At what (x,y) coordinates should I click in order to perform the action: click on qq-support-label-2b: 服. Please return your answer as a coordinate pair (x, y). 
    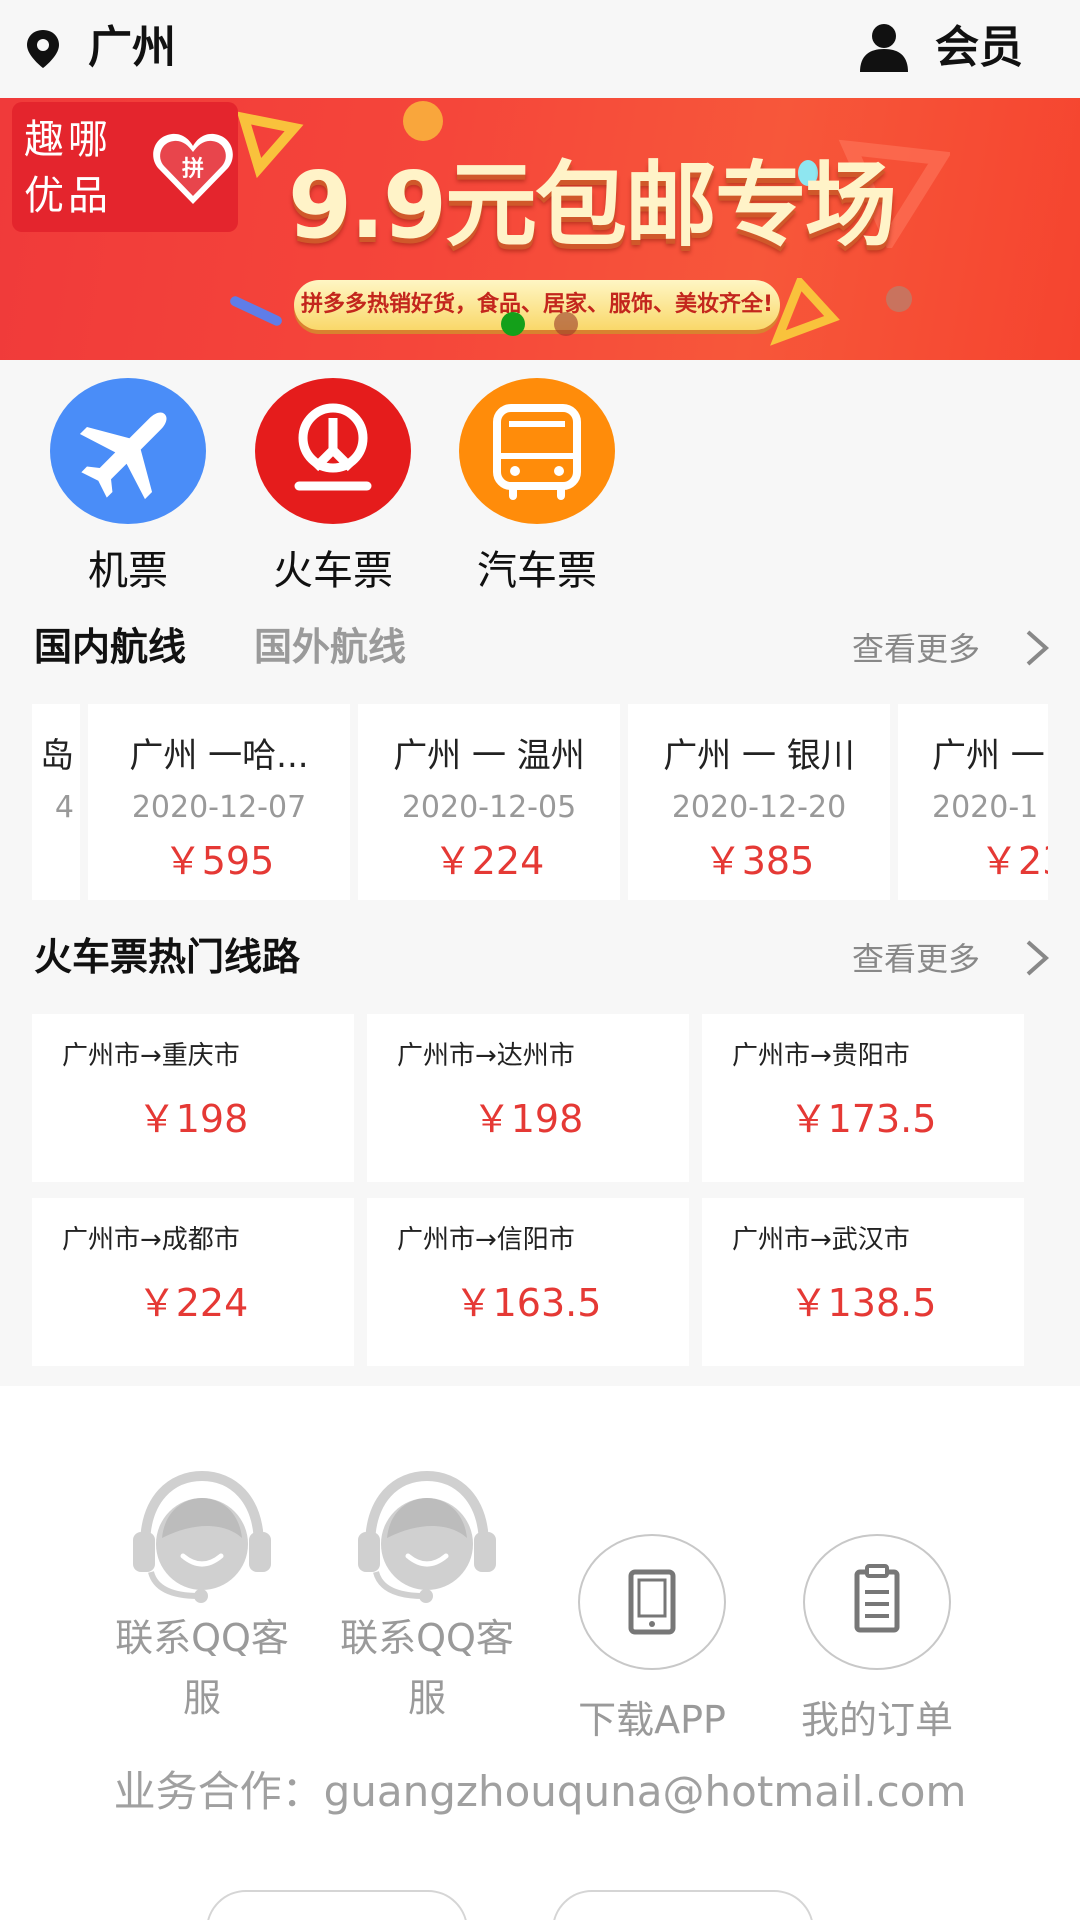
    Looking at the image, I should click on (426, 1698).